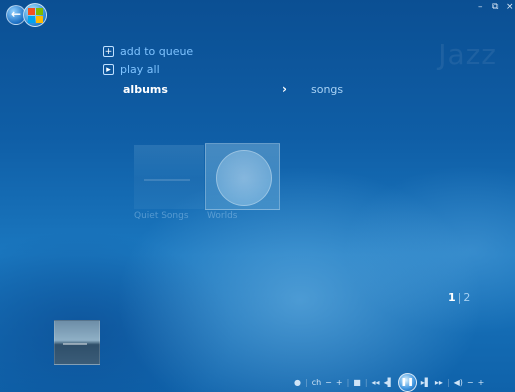 The height and width of the screenshot is (392, 515). Describe the element at coordinates (459, 297) in the screenshot. I see `page-indicator: 1 | 2` at that location.